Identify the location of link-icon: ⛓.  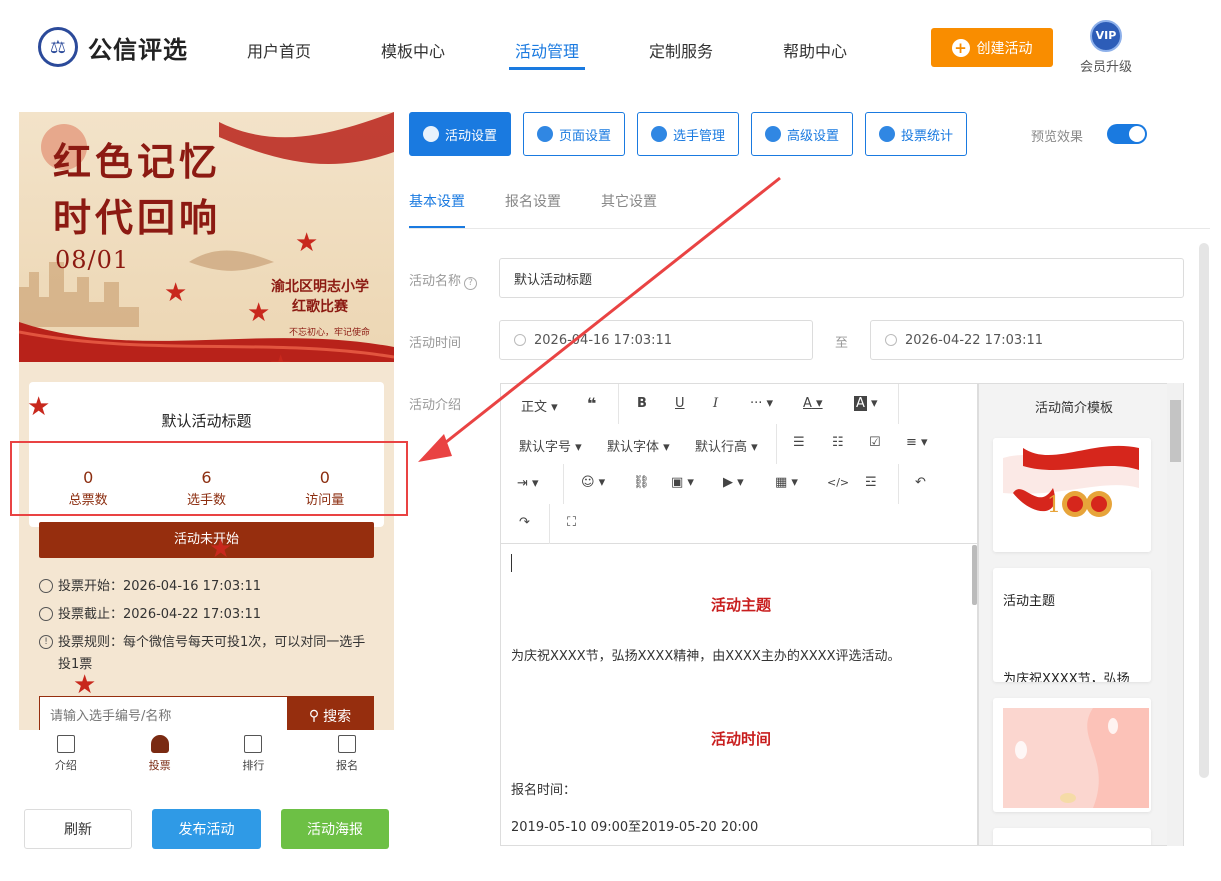
(641, 482).